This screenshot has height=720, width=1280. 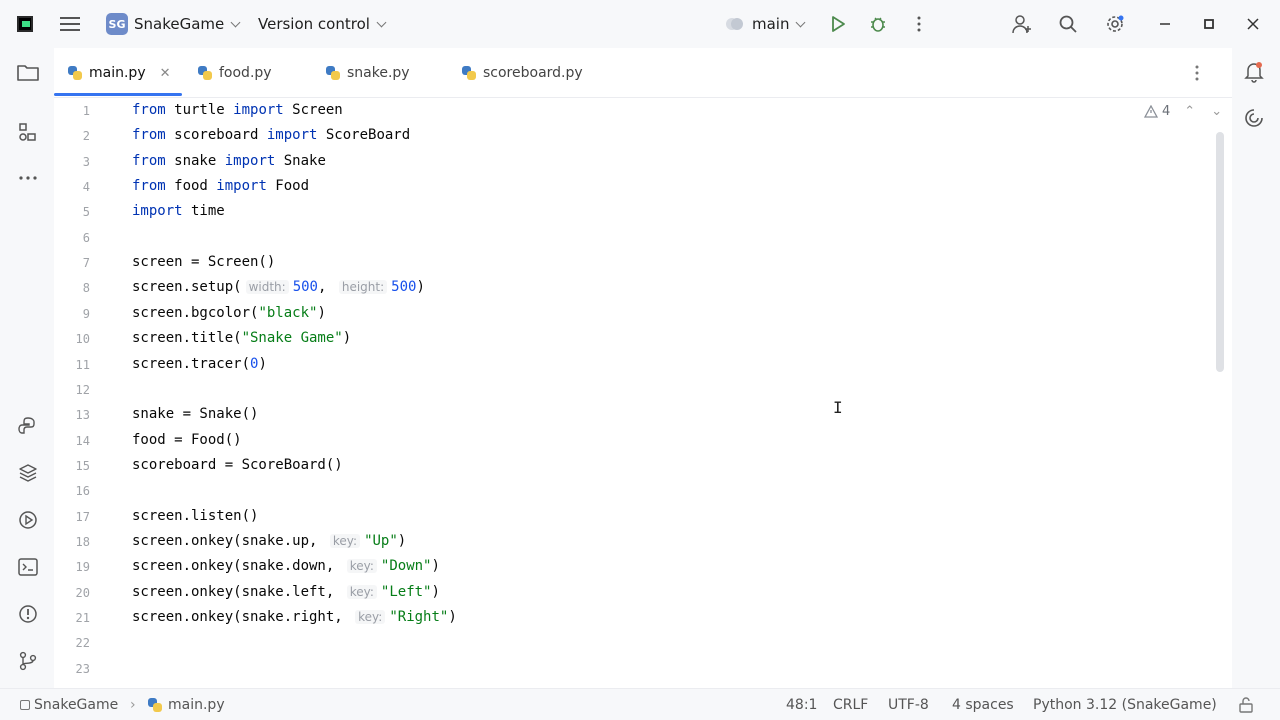 What do you see at coordinates (983, 704) in the screenshot?
I see `indent-setting: 4 spaces` at bounding box center [983, 704].